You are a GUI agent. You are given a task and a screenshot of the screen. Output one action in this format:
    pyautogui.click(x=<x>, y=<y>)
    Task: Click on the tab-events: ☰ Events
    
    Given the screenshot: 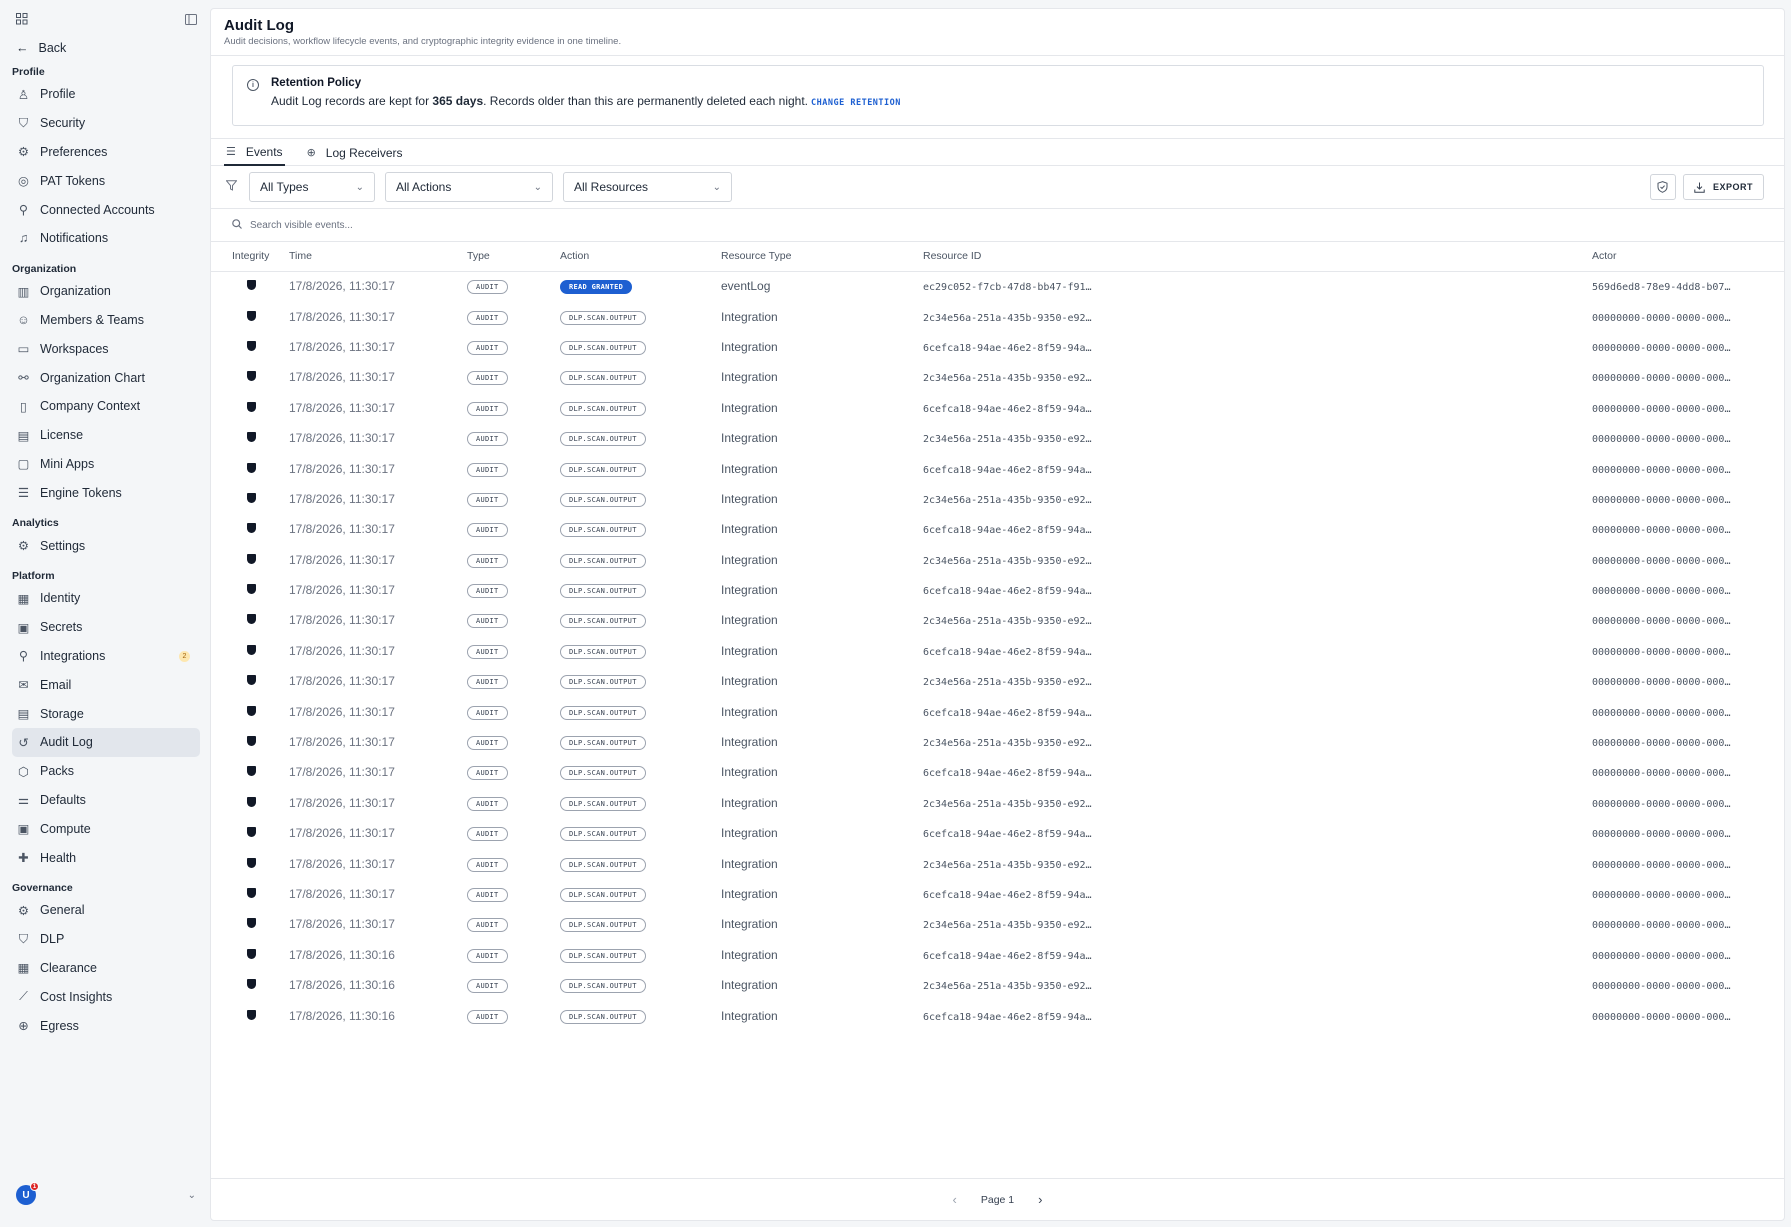 What is the action you would take?
    pyautogui.click(x=254, y=152)
    